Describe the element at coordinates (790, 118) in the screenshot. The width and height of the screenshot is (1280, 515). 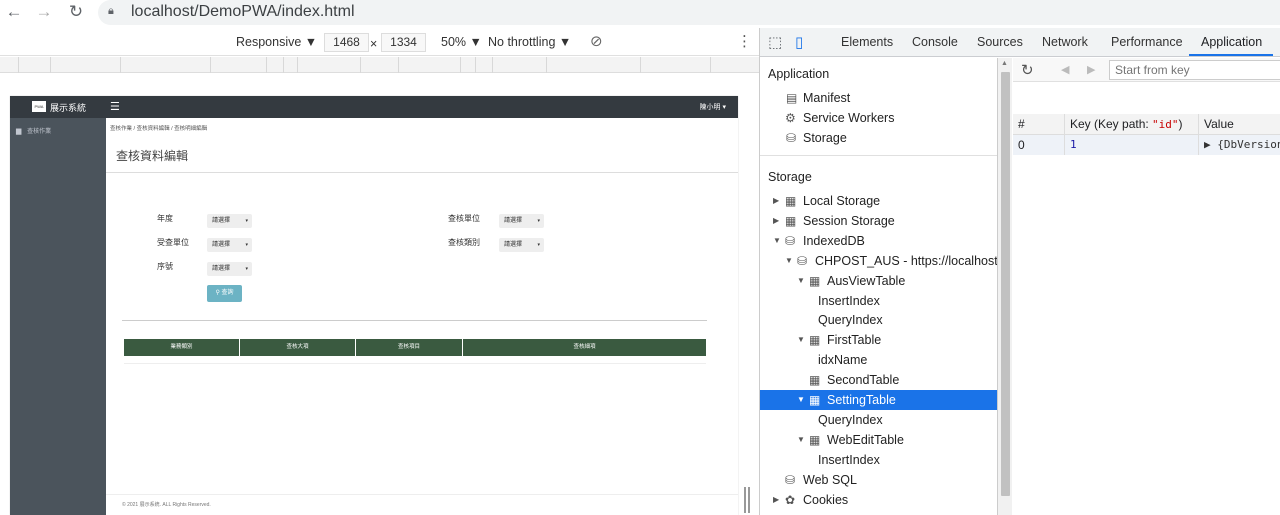
I see `gear-icon: ⚙` at that location.